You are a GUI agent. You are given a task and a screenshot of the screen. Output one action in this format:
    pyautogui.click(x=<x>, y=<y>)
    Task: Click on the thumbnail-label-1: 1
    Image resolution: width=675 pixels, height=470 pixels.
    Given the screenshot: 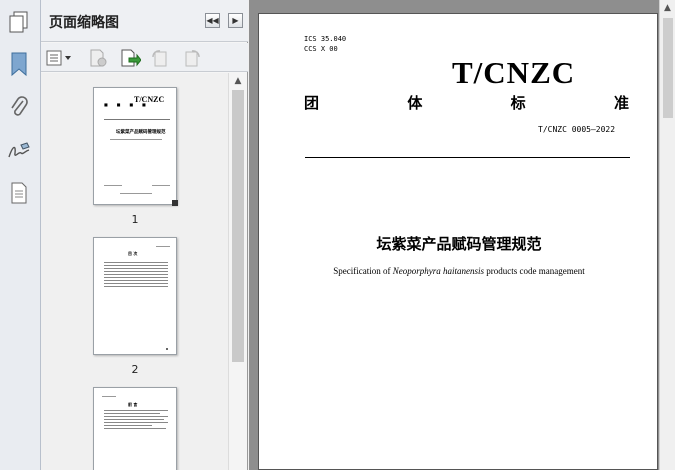 What is the action you would take?
    pyautogui.click(x=135, y=219)
    